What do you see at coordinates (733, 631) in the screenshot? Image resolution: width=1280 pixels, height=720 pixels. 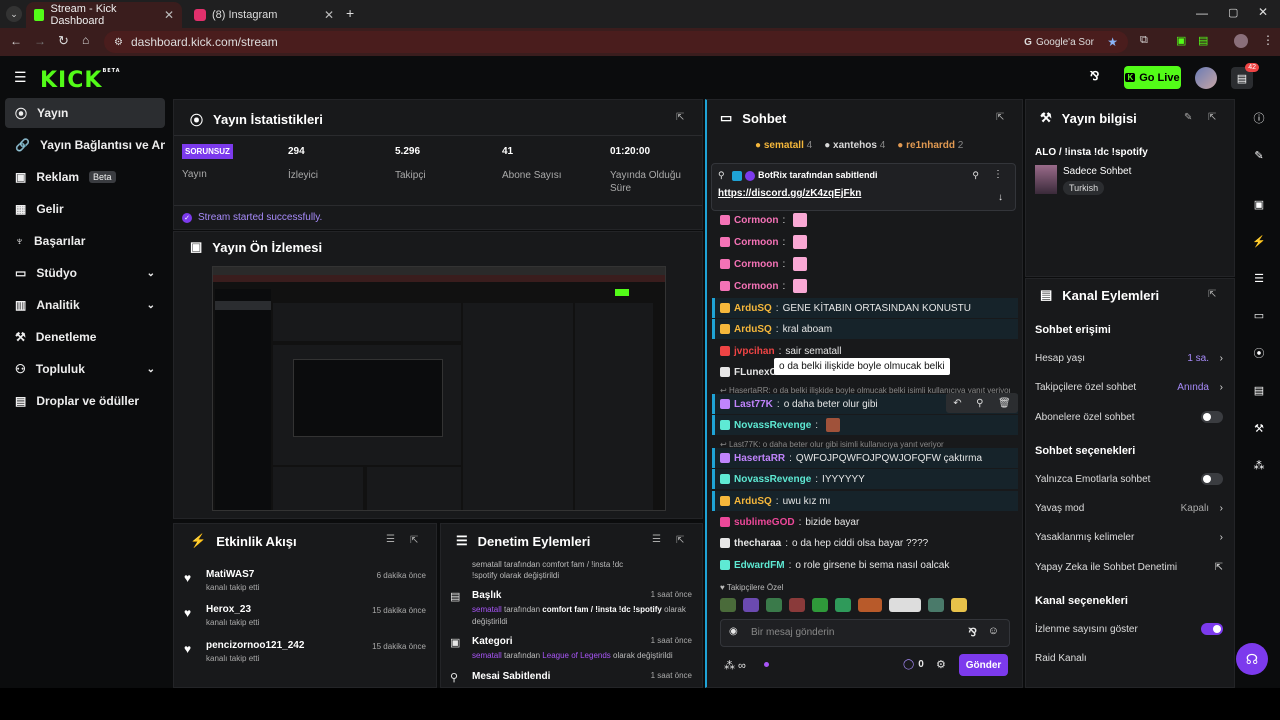 I see `emoji-picker-icon: ◉` at bounding box center [733, 631].